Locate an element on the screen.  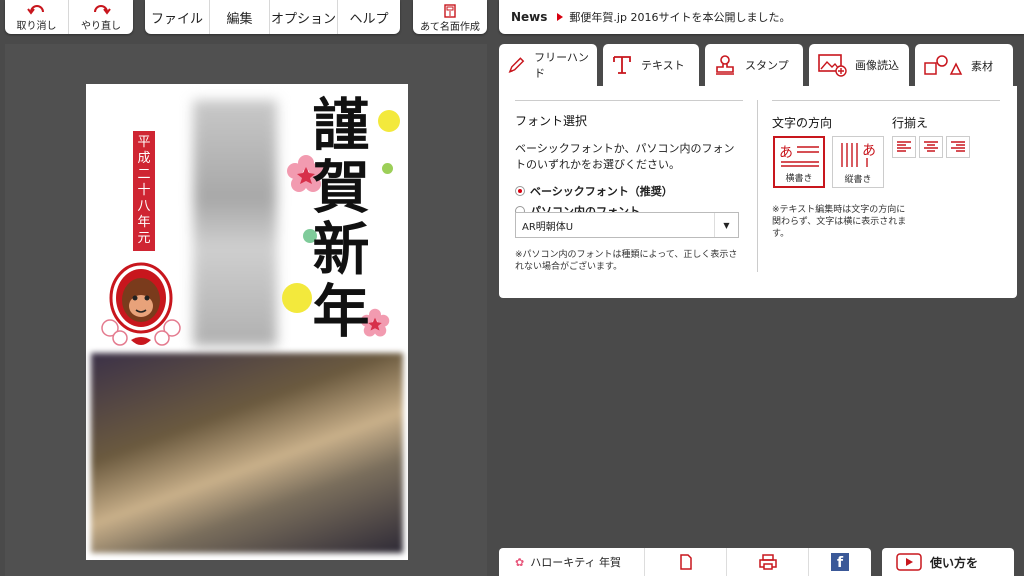
align-right-button is located at coordinates (958, 147).